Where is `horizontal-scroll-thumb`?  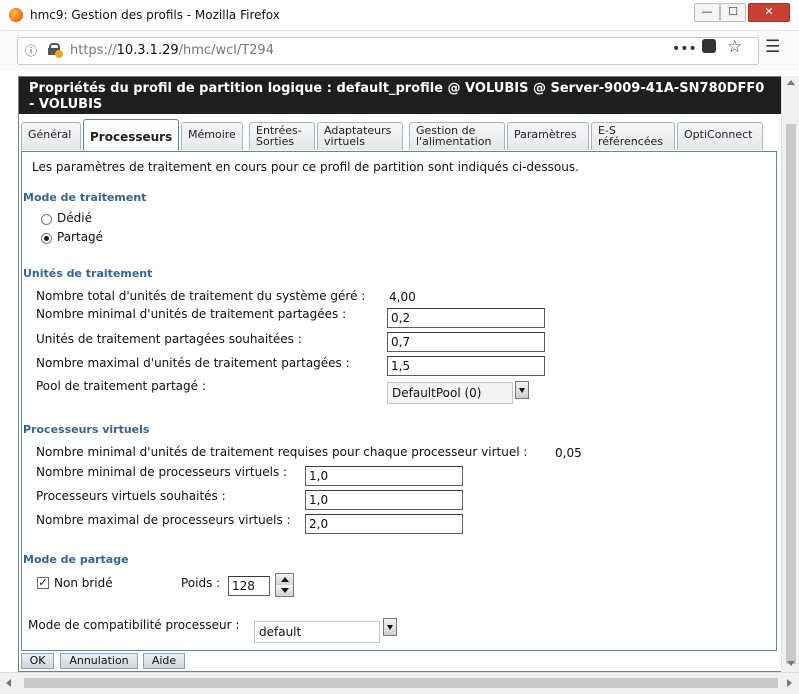 horizontal-scroll-thumb is located at coordinates (401, 683).